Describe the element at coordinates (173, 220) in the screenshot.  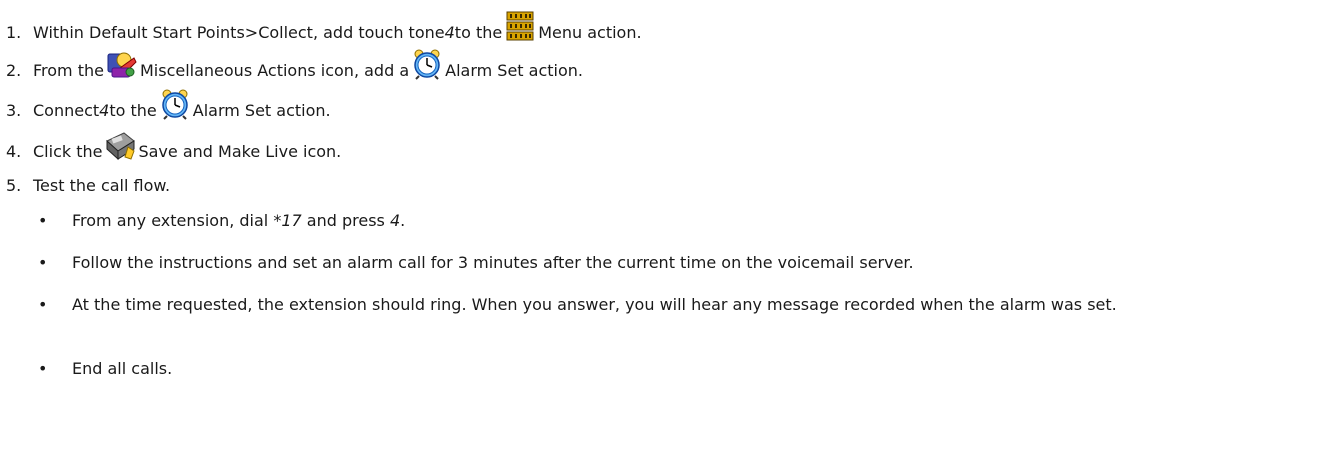
I see `bullet-text: From any extension, dial` at that location.